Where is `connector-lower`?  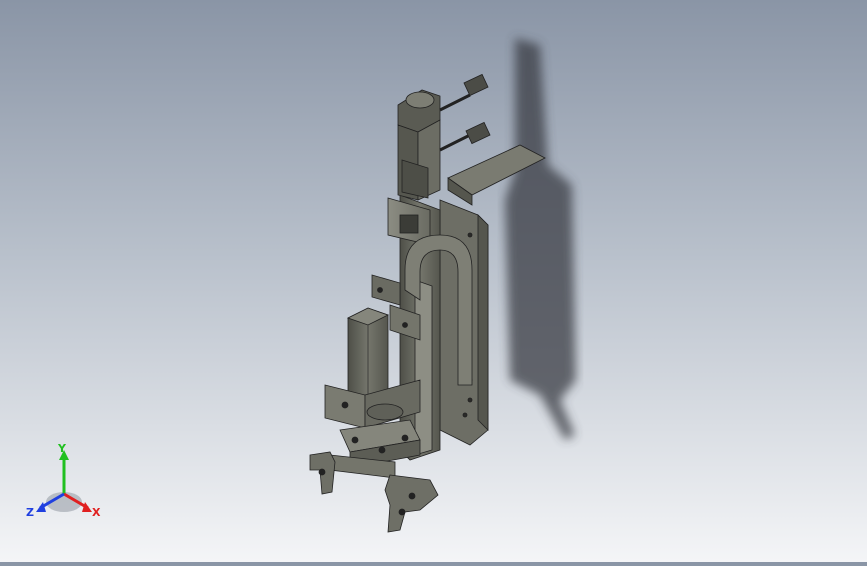
connector-lower is located at coordinates (478, 133).